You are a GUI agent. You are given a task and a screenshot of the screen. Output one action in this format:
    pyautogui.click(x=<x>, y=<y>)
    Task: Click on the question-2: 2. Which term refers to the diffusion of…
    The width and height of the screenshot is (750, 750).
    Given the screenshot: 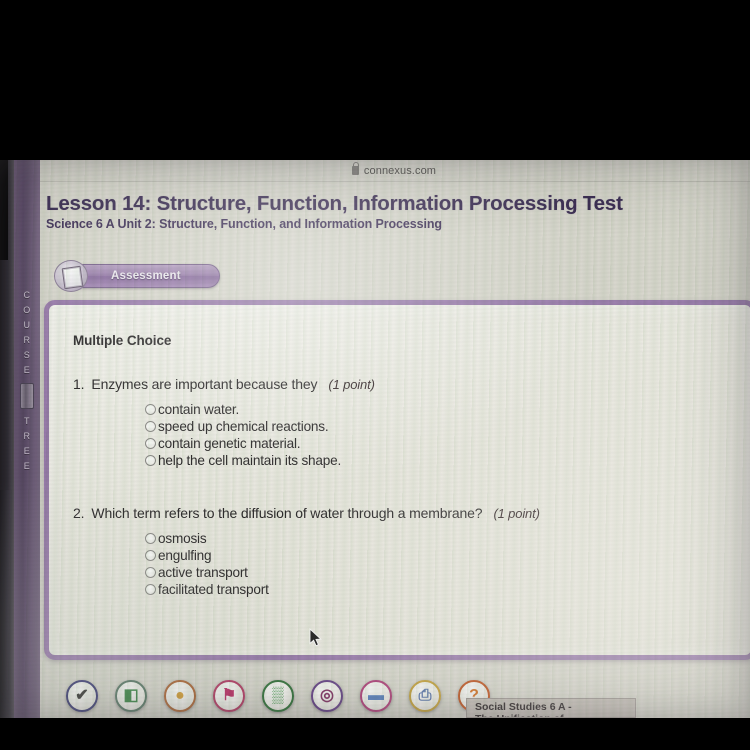 What is the action you would take?
    pyautogui.click(x=400, y=551)
    